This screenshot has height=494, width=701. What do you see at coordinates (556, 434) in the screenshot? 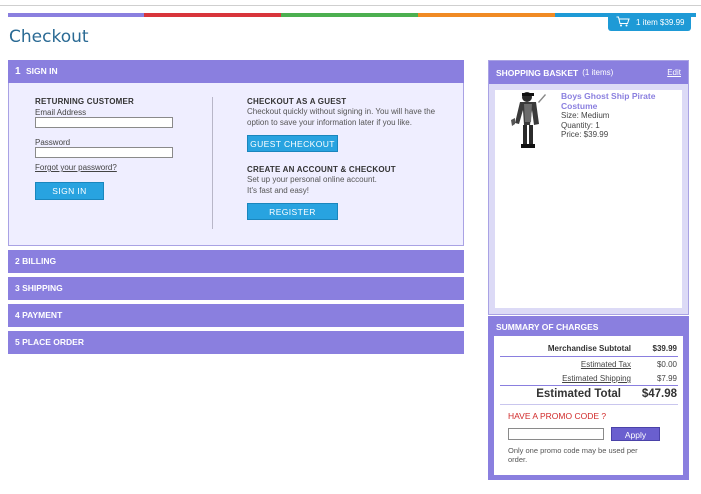
I see `promo-code-input` at bounding box center [556, 434].